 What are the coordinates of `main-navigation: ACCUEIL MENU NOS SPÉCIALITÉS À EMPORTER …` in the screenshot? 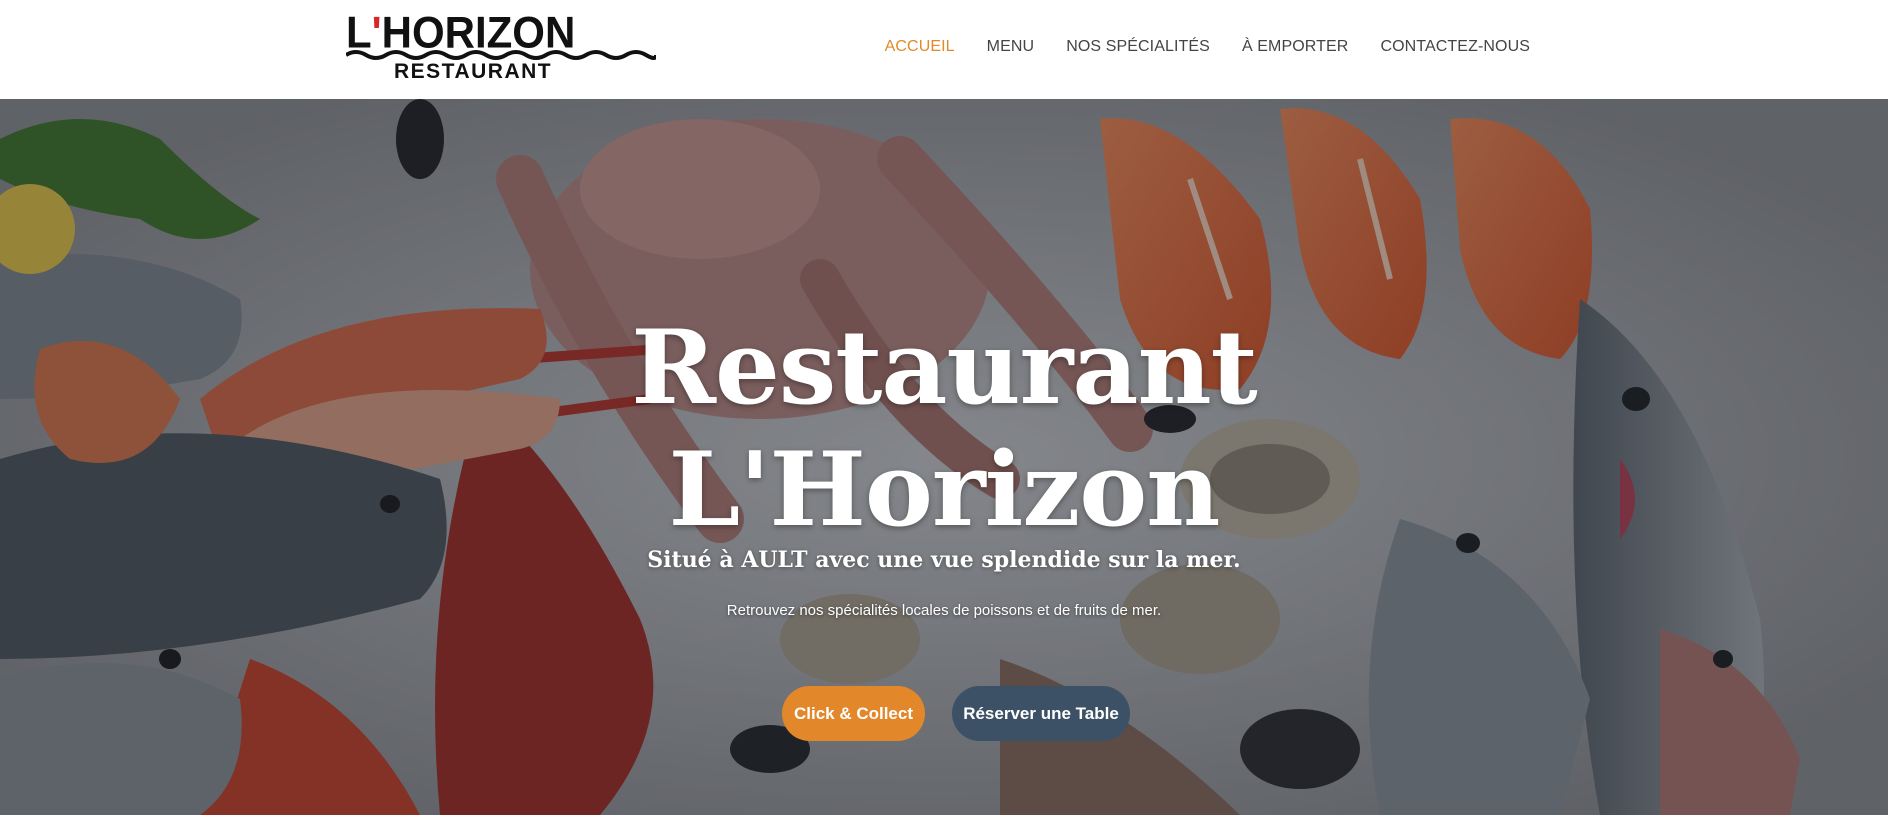 It's located at (1191, 47).